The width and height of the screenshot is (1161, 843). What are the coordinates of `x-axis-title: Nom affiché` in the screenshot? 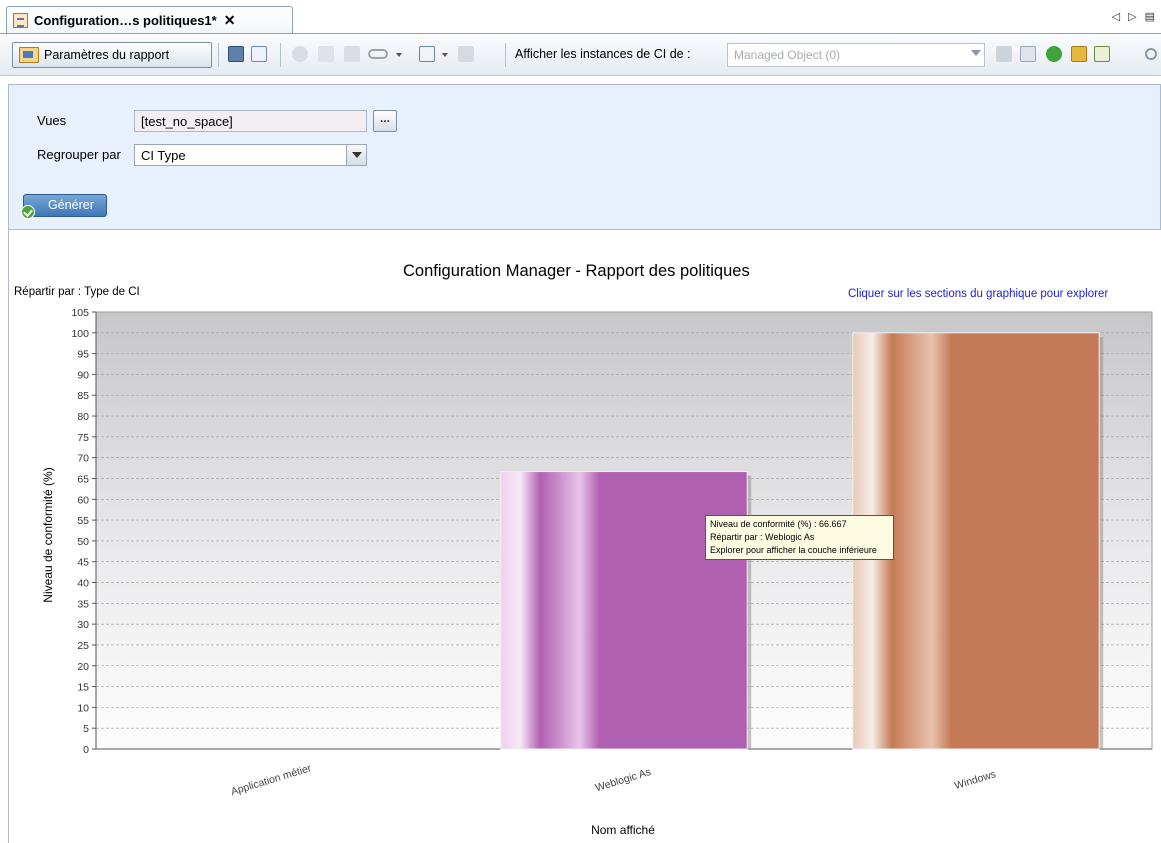 It's located at (623, 830).